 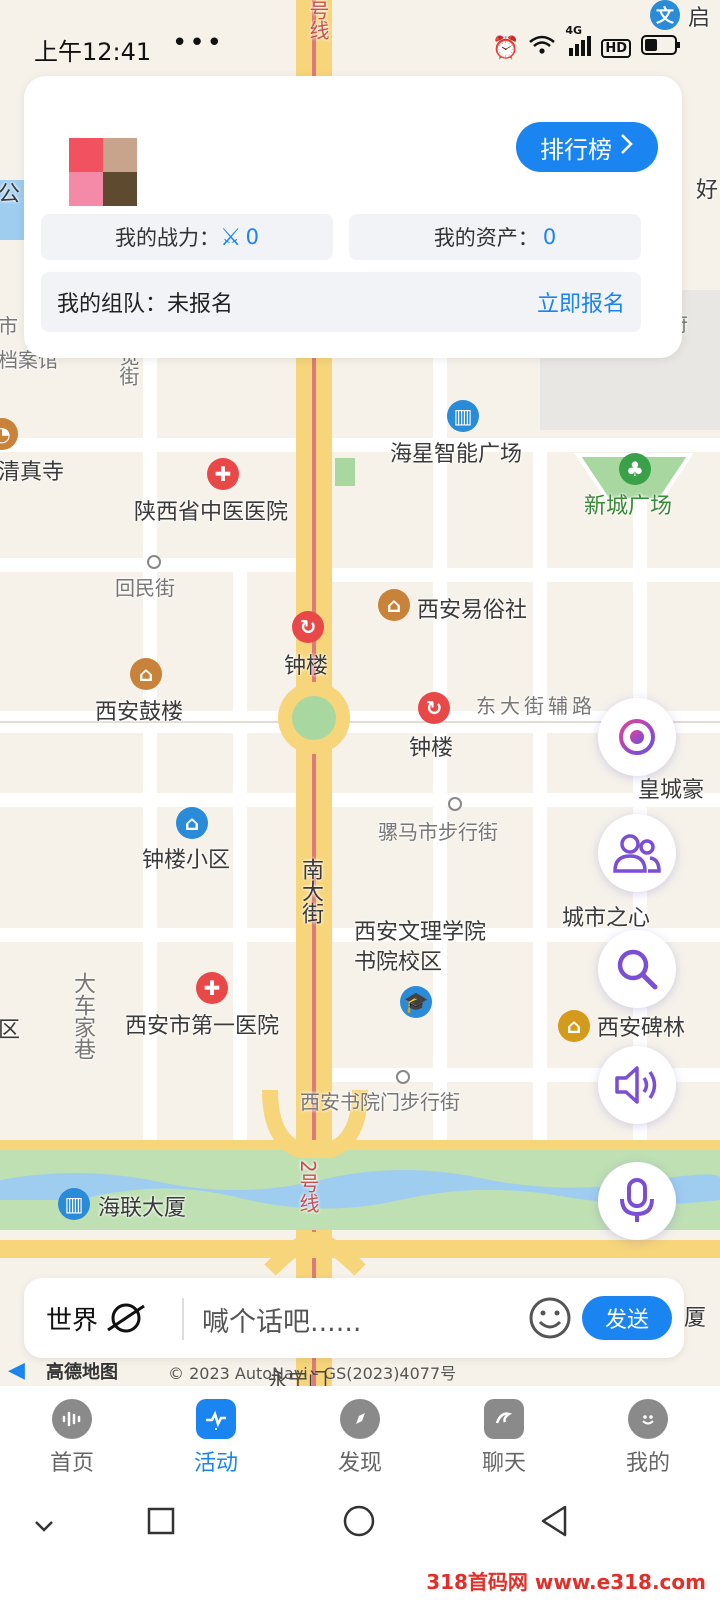 I want to click on locate-button, so click(x=637, y=737).